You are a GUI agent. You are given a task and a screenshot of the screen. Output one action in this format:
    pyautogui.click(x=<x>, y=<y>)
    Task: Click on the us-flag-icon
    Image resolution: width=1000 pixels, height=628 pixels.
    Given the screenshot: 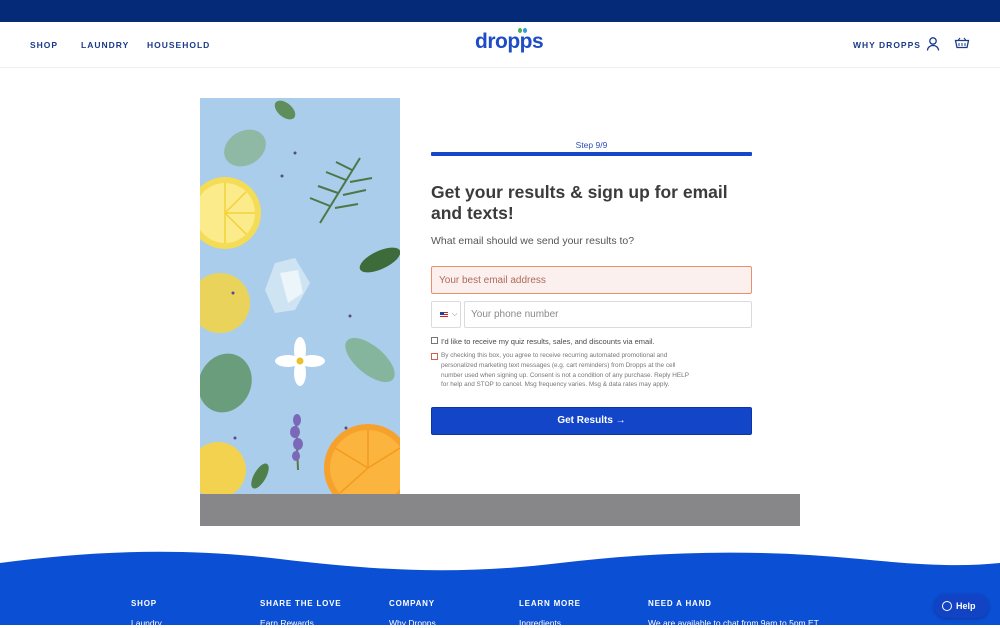 What is the action you would take?
    pyautogui.click(x=444, y=315)
    